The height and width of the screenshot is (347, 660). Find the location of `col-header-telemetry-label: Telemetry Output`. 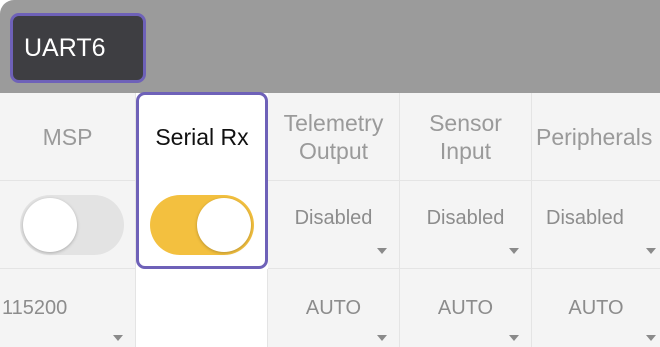

col-header-telemetry-label: Telemetry Output is located at coordinates (333, 136).